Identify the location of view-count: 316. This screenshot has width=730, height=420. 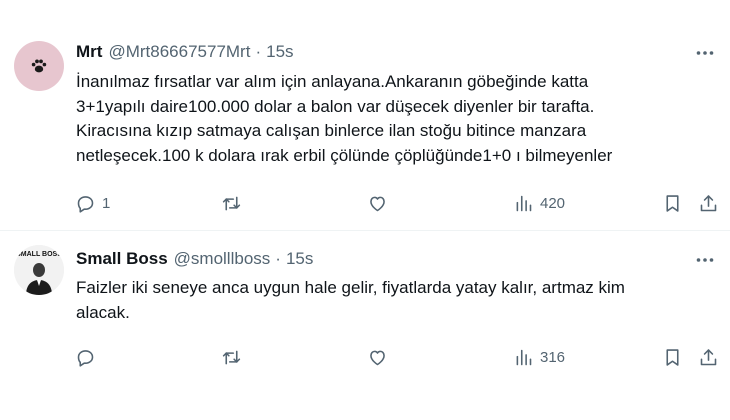
(553, 357).